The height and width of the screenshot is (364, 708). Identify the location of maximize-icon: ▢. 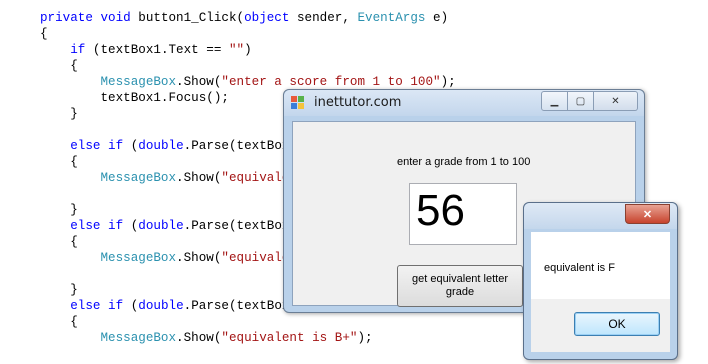
(580, 101).